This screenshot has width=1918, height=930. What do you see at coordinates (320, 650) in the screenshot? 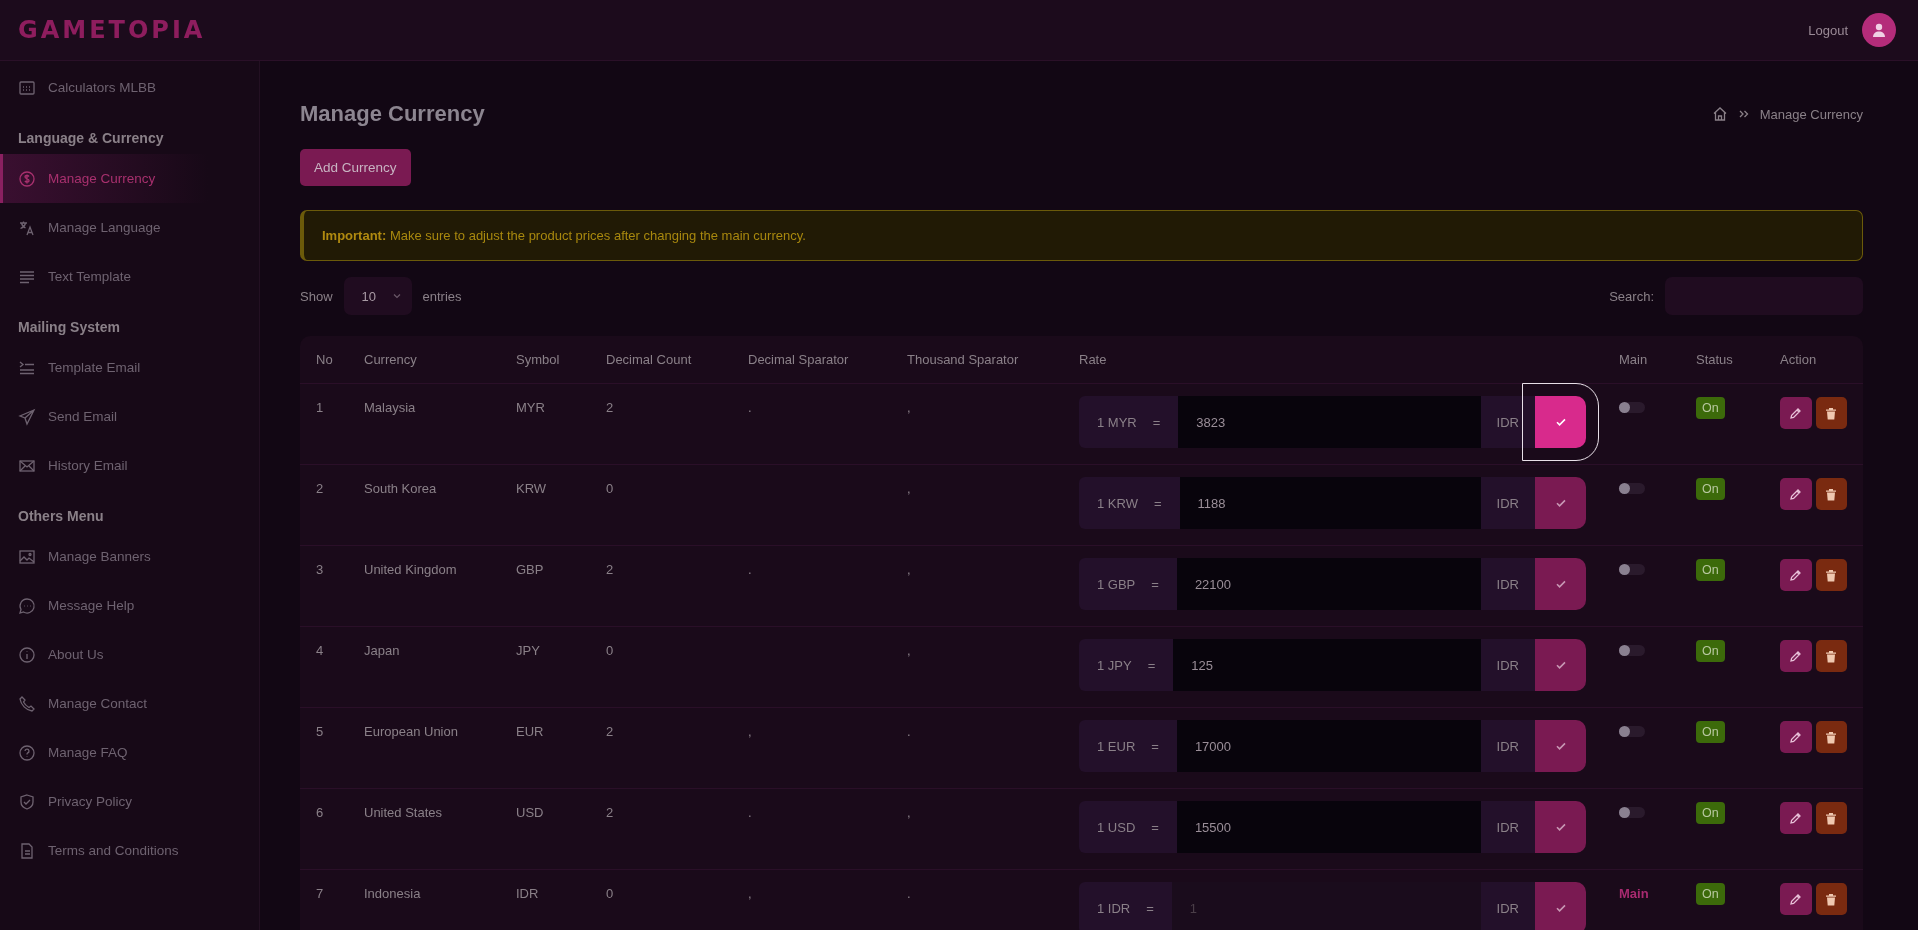
I see `table-cell: 4` at bounding box center [320, 650].